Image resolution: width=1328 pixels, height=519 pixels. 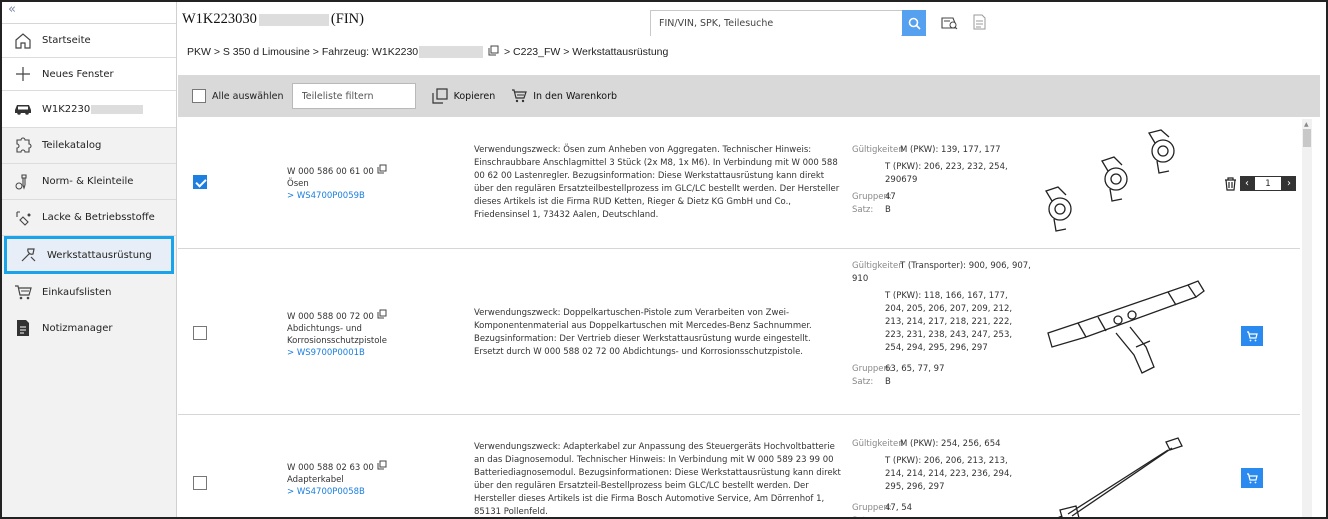 What do you see at coordinates (330, 468) in the screenshot?
I see `part-number: W 000 588 02 63 00` at bounding box center [330, 468].